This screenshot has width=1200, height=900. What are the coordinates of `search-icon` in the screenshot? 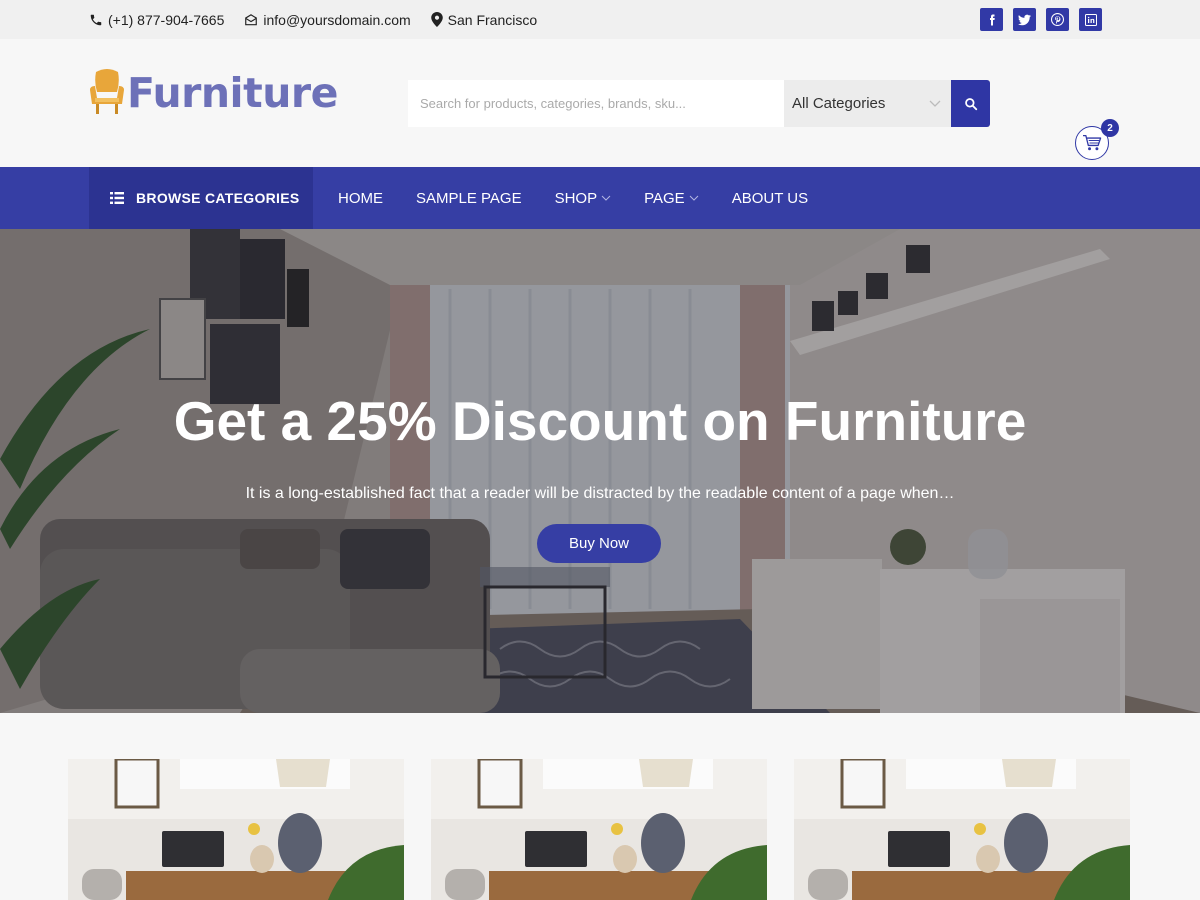 It's located at (970, 103).